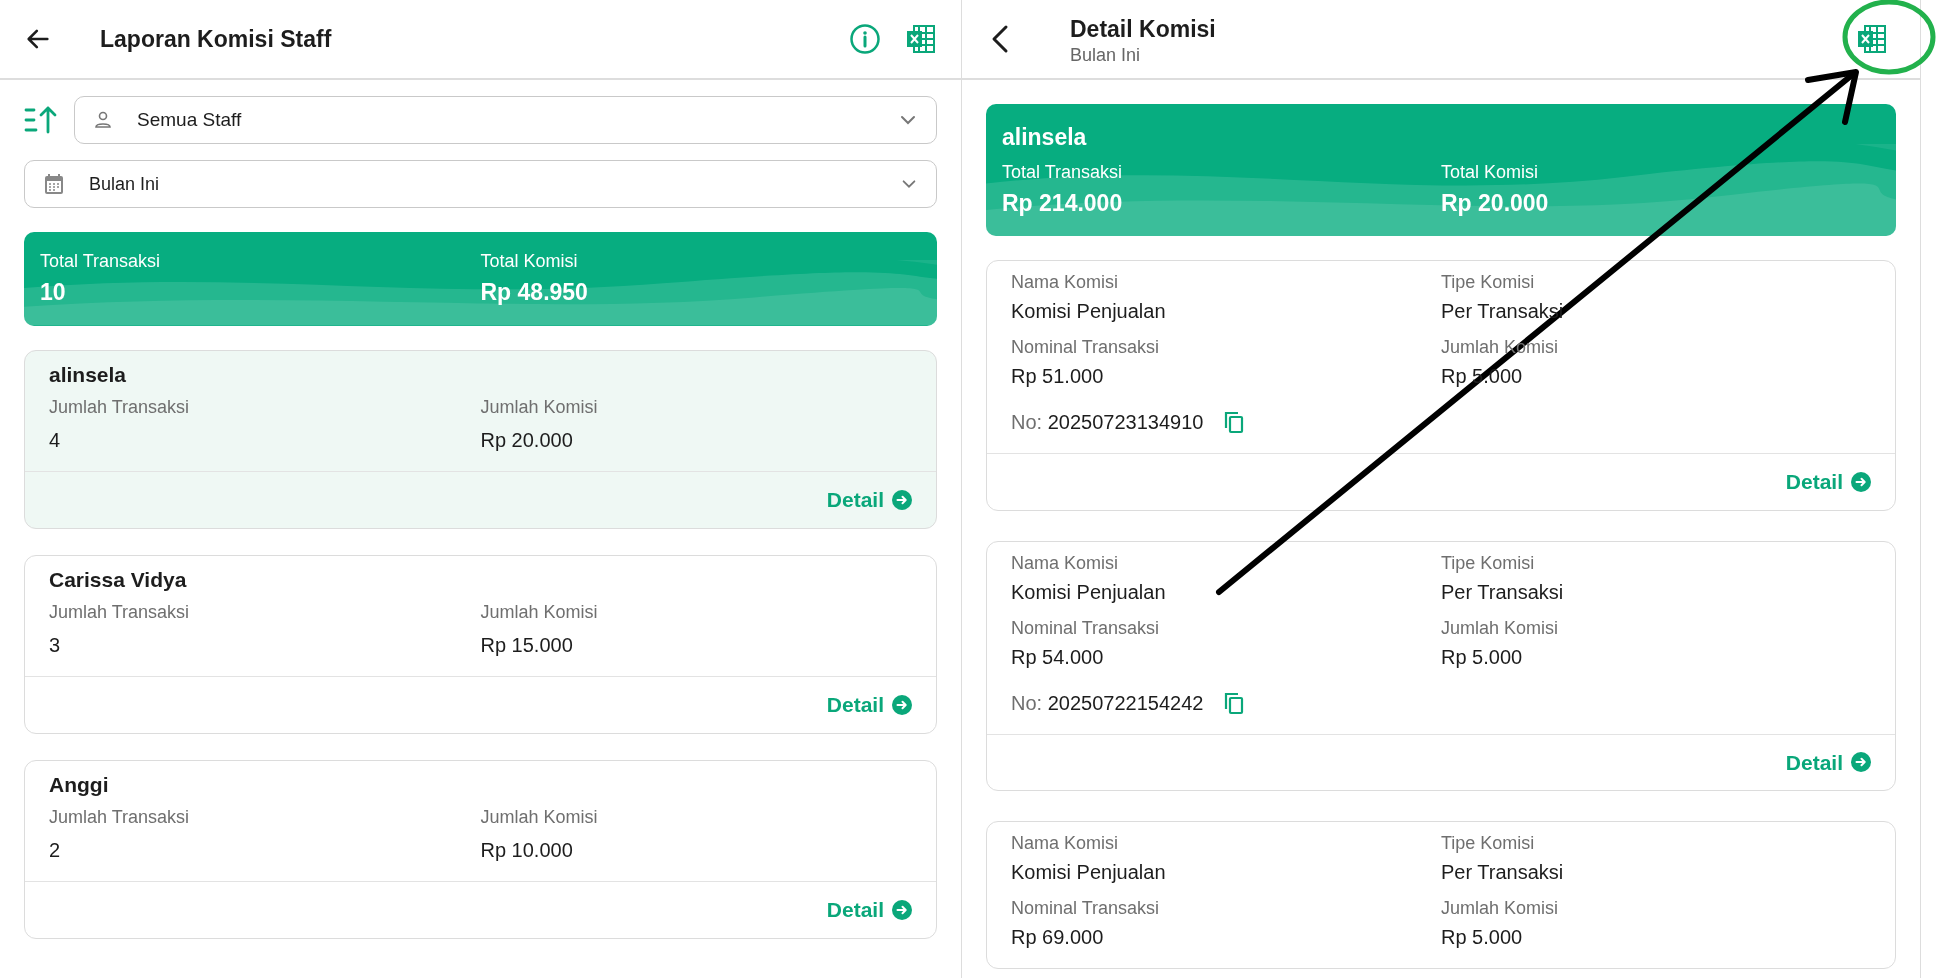 This screenshot has width=1946, height=978. I want to click on info-button, so click(865, 39).